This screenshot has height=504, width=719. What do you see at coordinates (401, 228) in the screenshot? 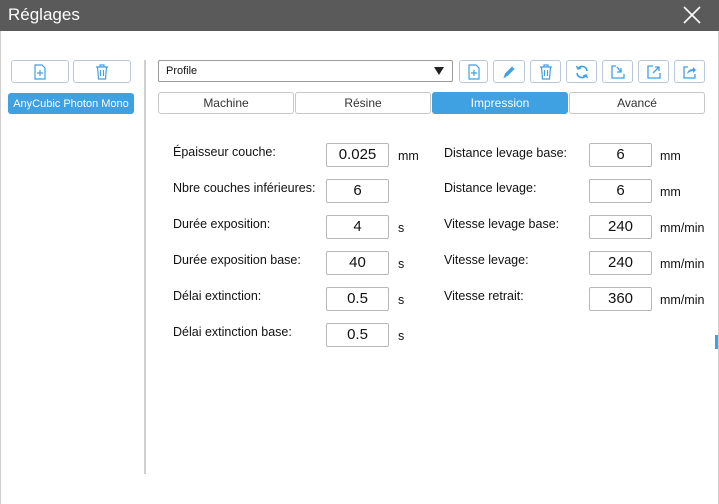
I see `exposure-time-unit: s` at bounding box center [401, 228].